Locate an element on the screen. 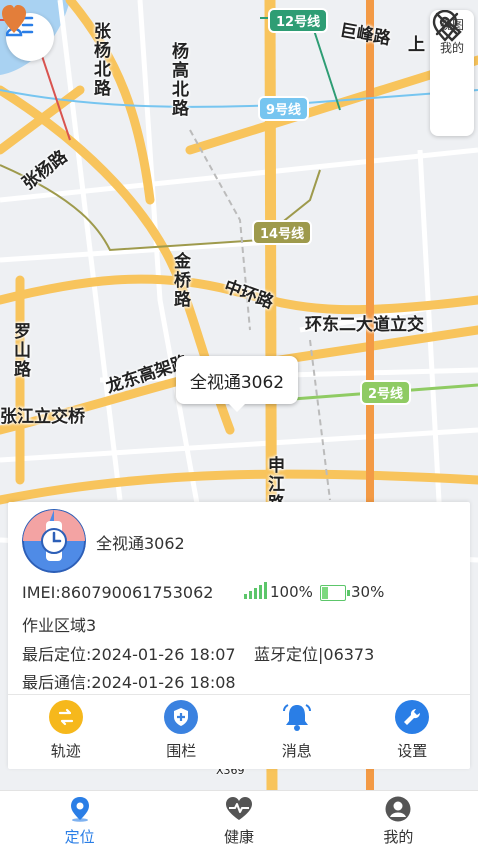  battery-value: 30% is located at coordinates (368, 592).